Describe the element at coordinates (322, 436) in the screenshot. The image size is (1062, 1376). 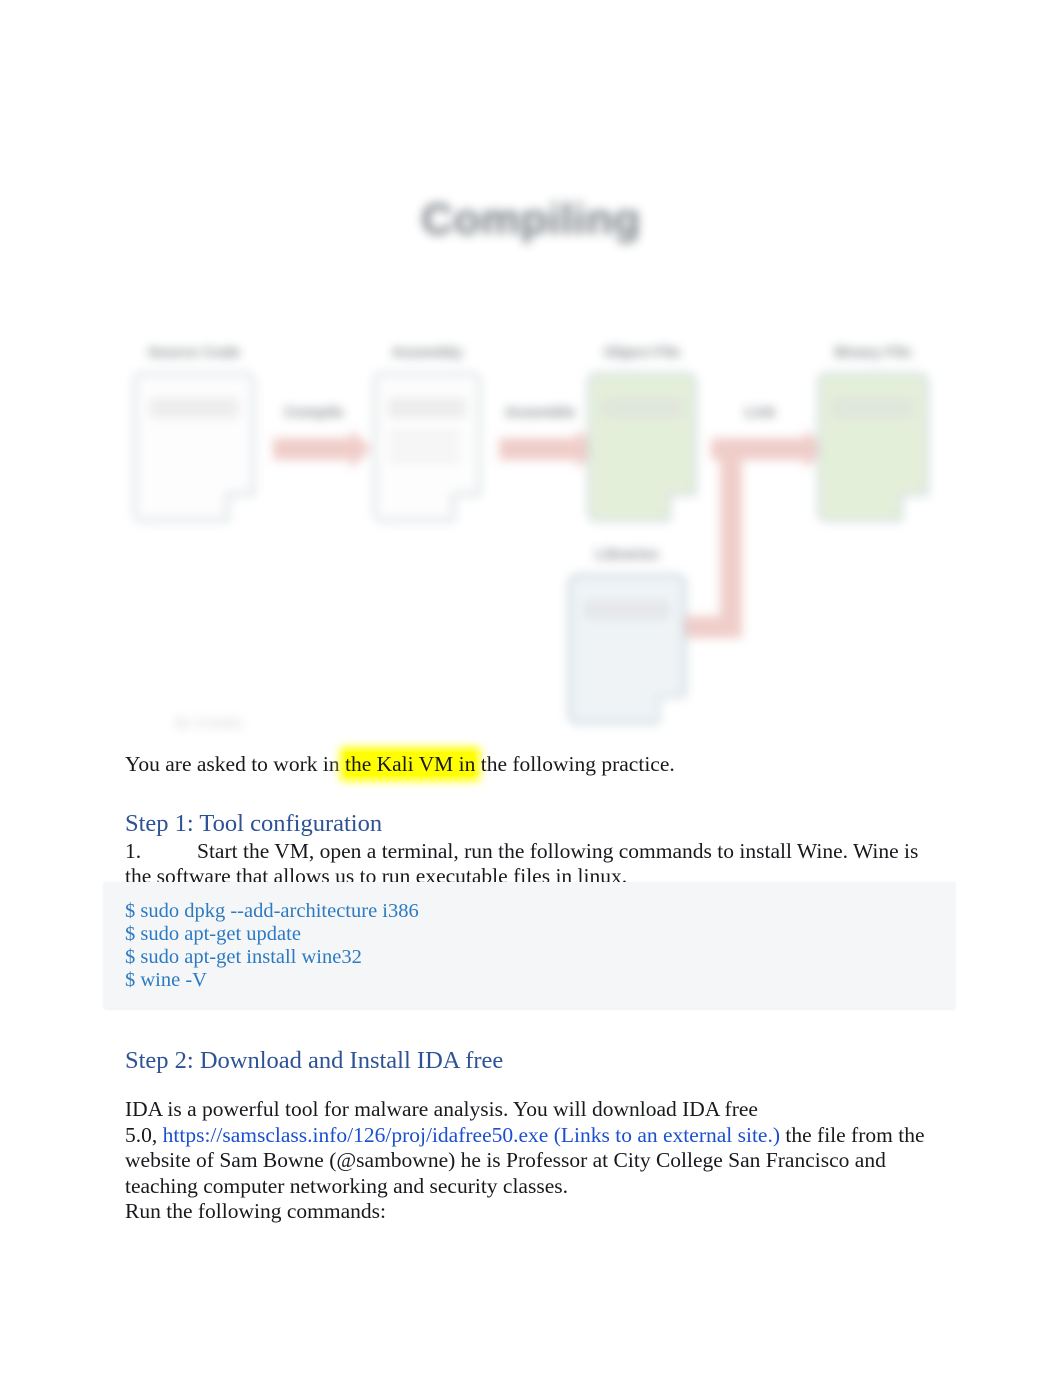
I see `diagram-arrow-compile: Compile` at that location.